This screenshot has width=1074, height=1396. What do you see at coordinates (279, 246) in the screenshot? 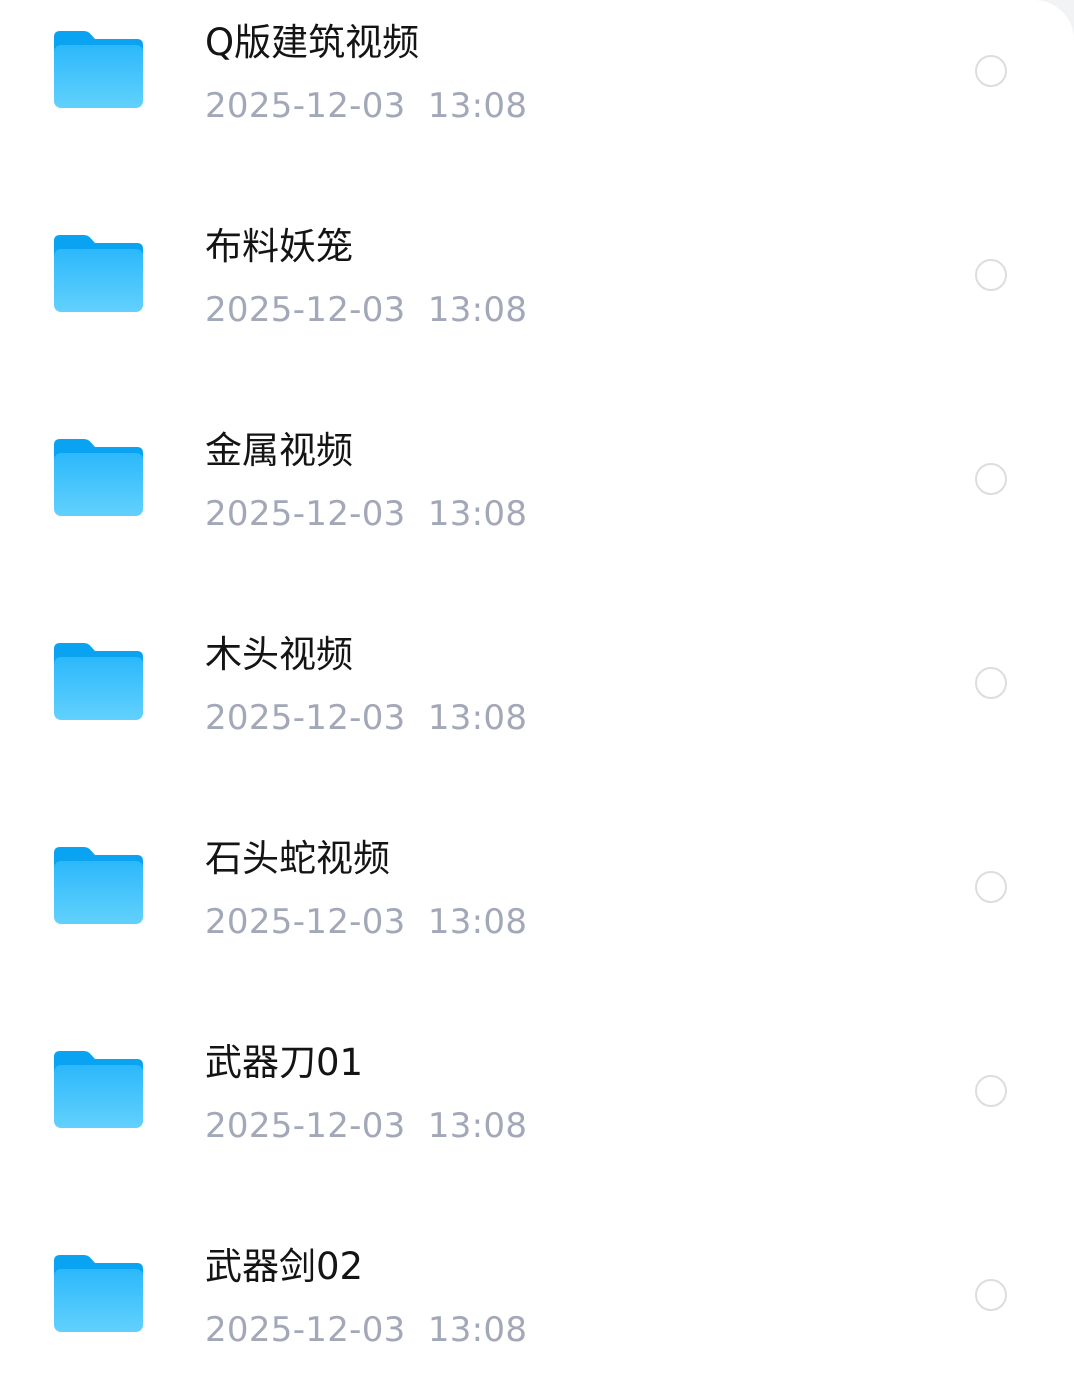
I see `folder-name: 布料妖笼` at bounding box center [279, 246].